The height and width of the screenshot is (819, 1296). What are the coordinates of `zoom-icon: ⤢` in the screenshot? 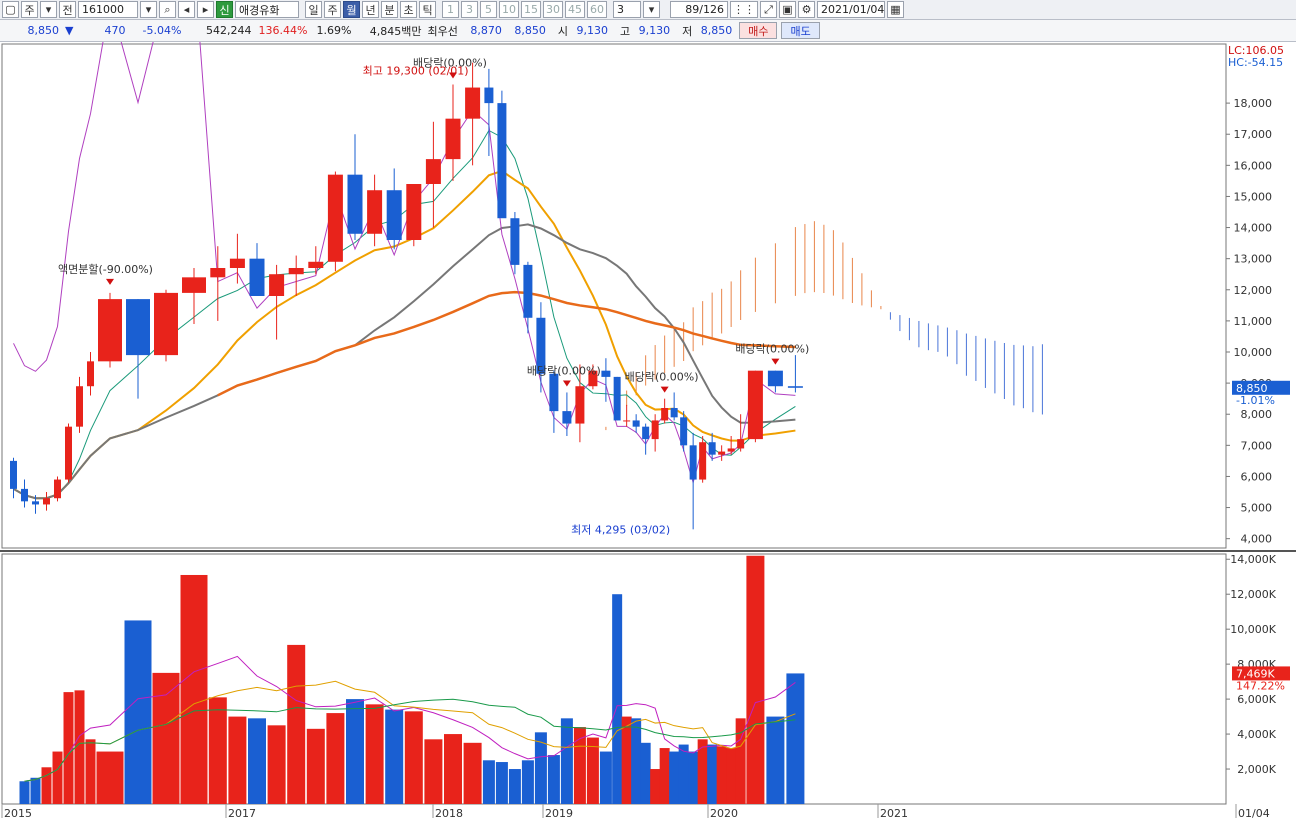 It's located at (768, 9).